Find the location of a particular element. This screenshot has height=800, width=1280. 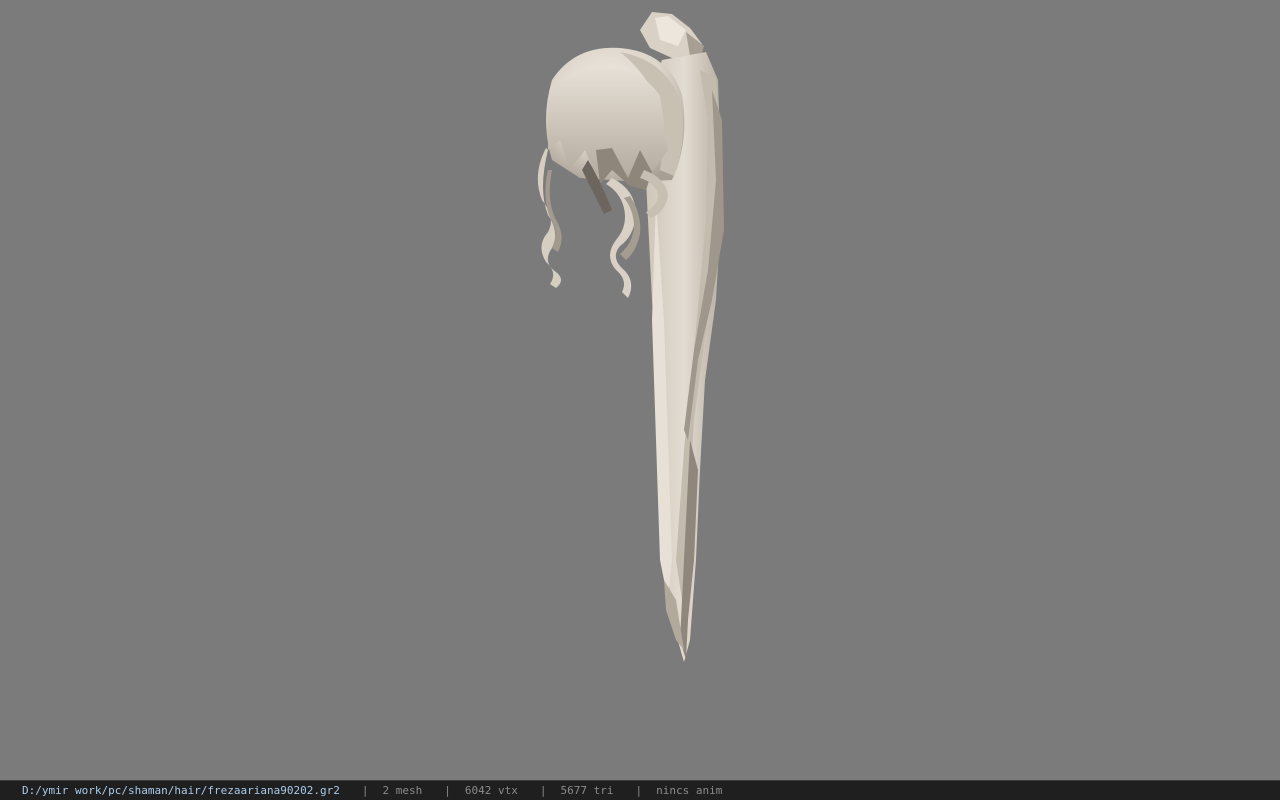

hair-model-render is located at coordinates (630, 337).